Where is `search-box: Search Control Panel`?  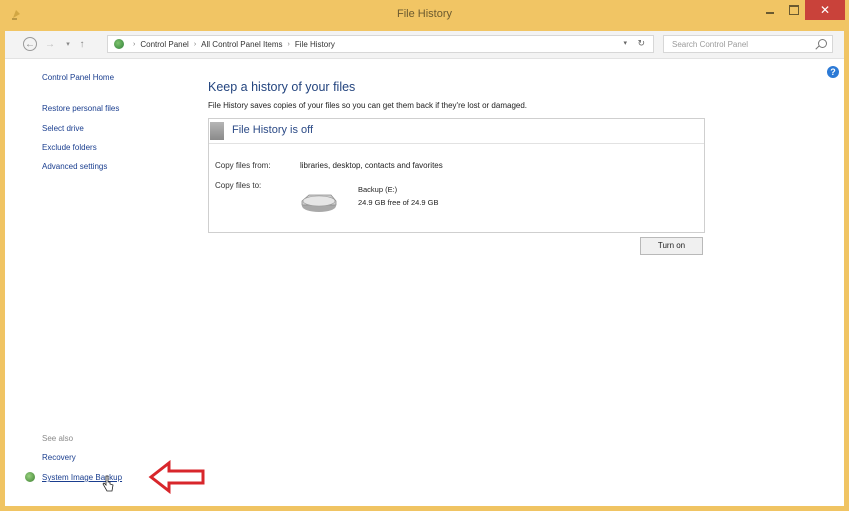
search-box: Search Control Panel is located at coordinates (748, 44).